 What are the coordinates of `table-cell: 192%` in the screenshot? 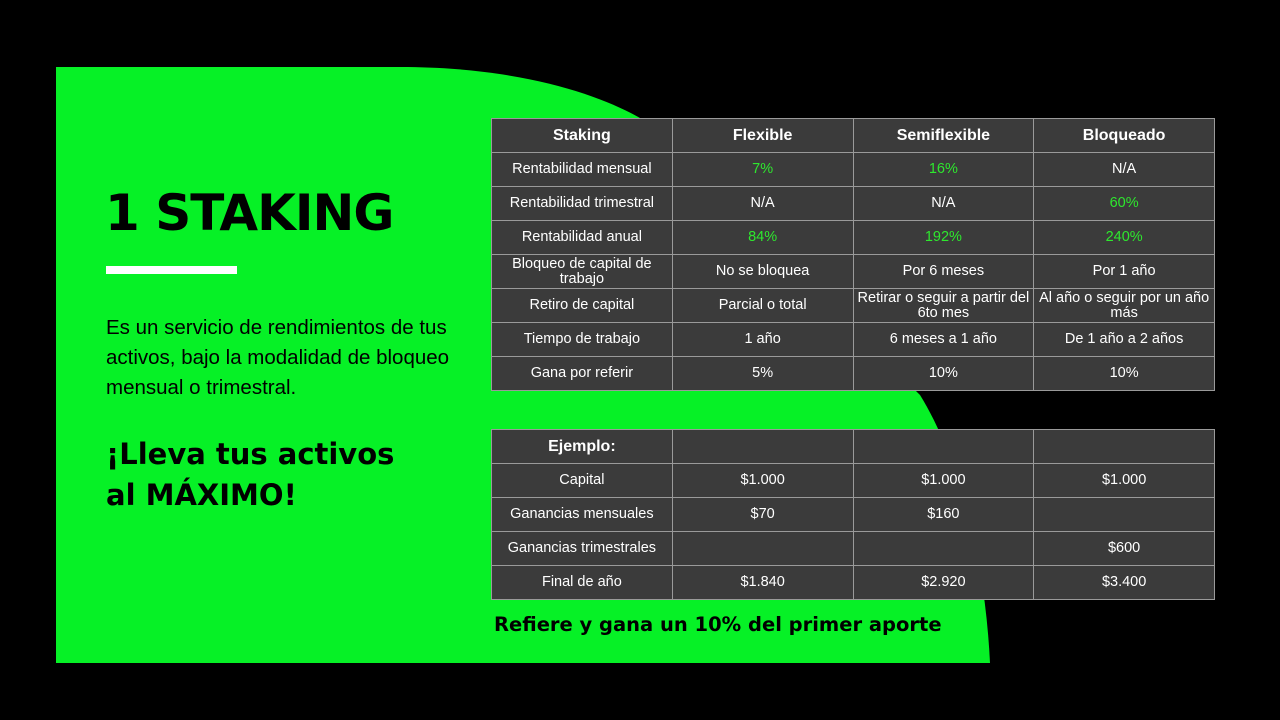 It's located at (943, 237).